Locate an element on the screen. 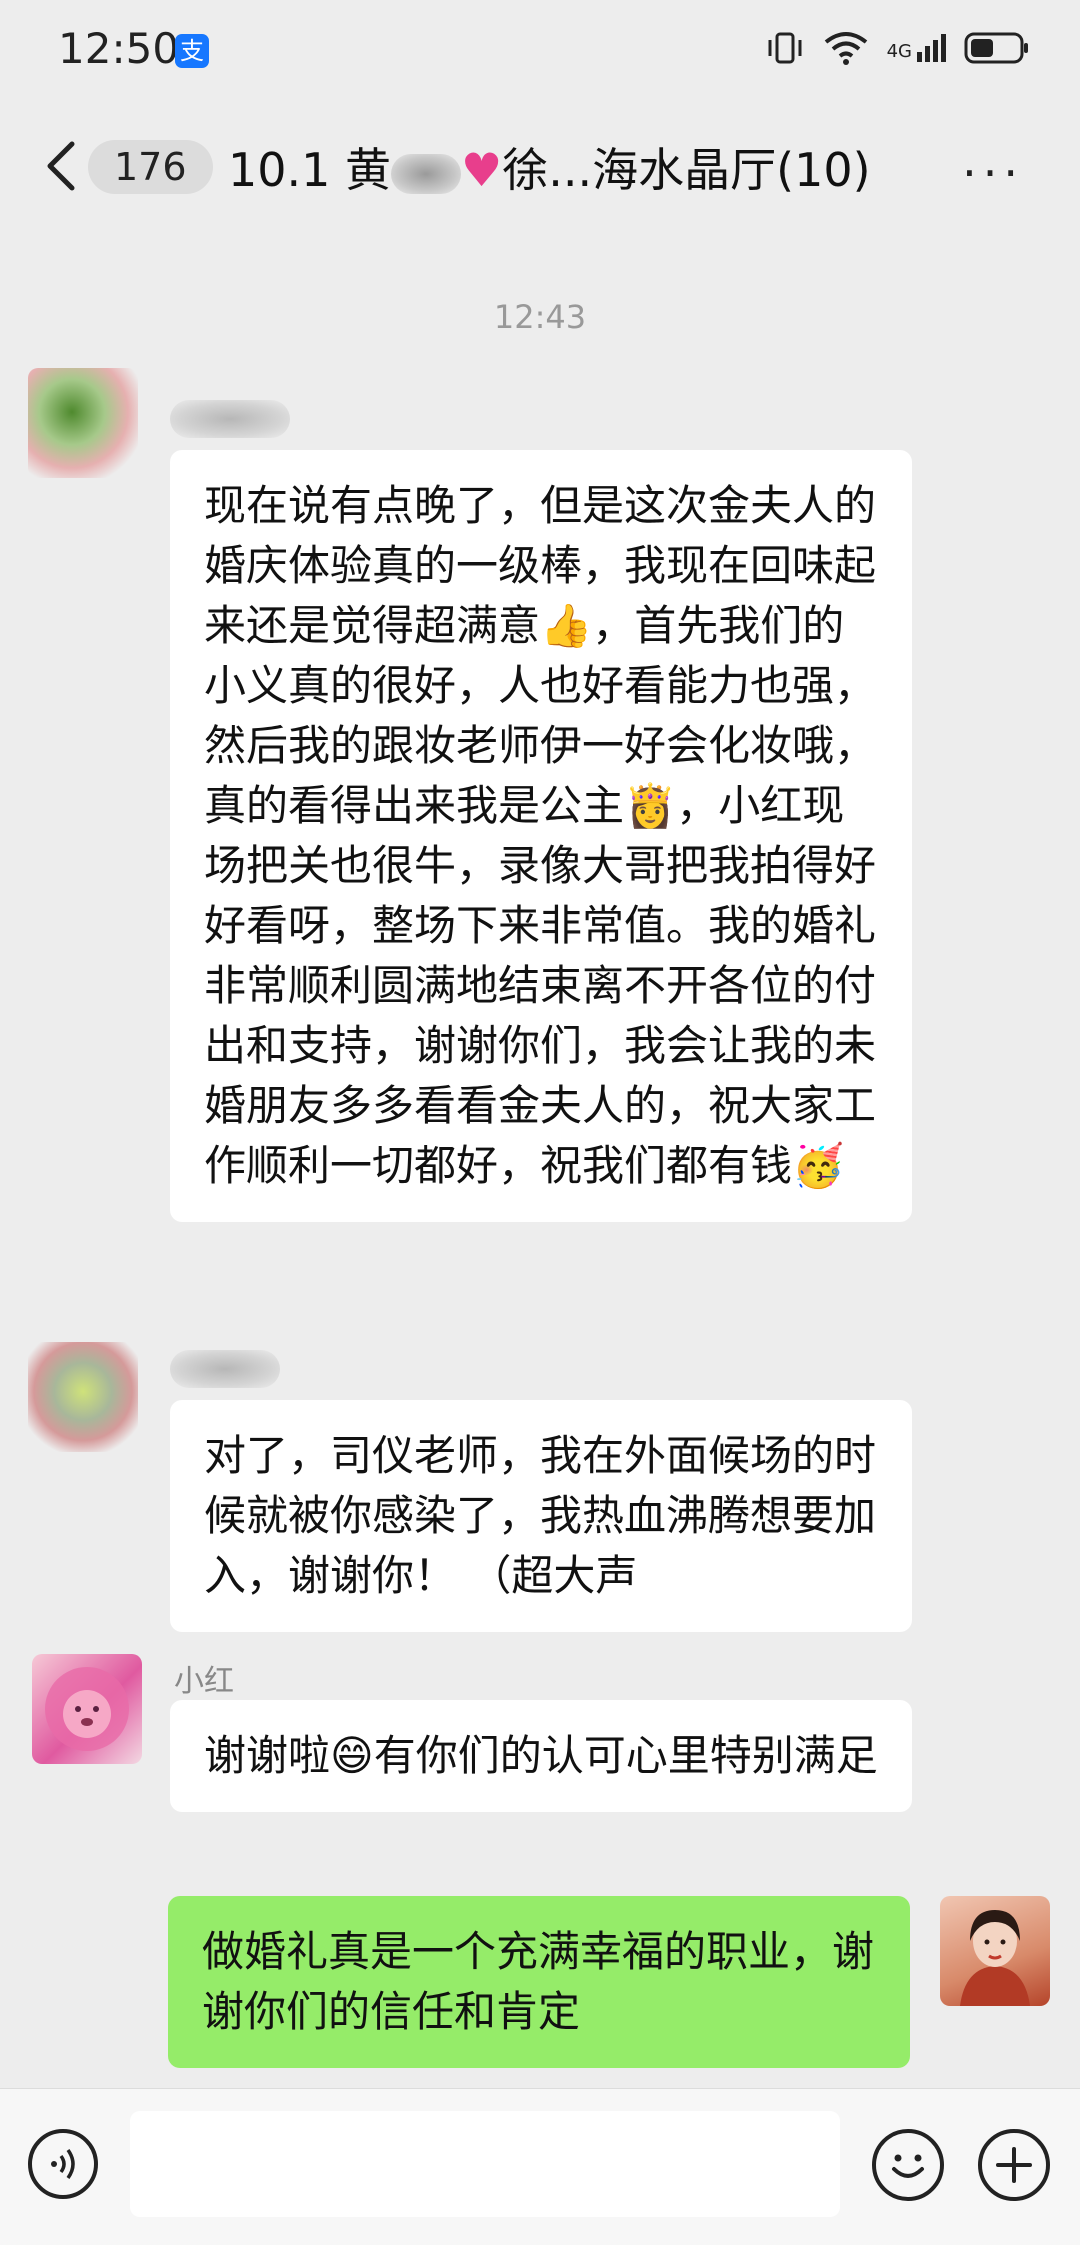  signal-icon: 4G is located at coordinates (916, 48).